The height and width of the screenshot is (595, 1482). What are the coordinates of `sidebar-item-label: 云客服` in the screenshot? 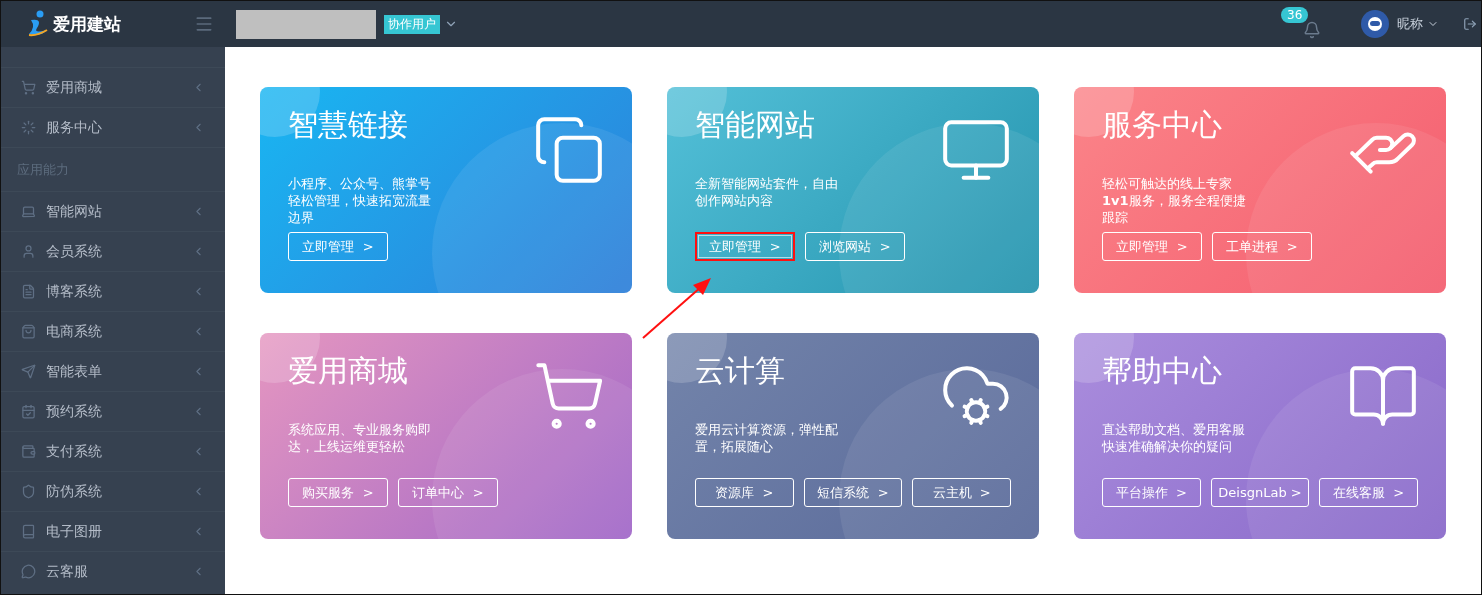 It's located at (67, 571).